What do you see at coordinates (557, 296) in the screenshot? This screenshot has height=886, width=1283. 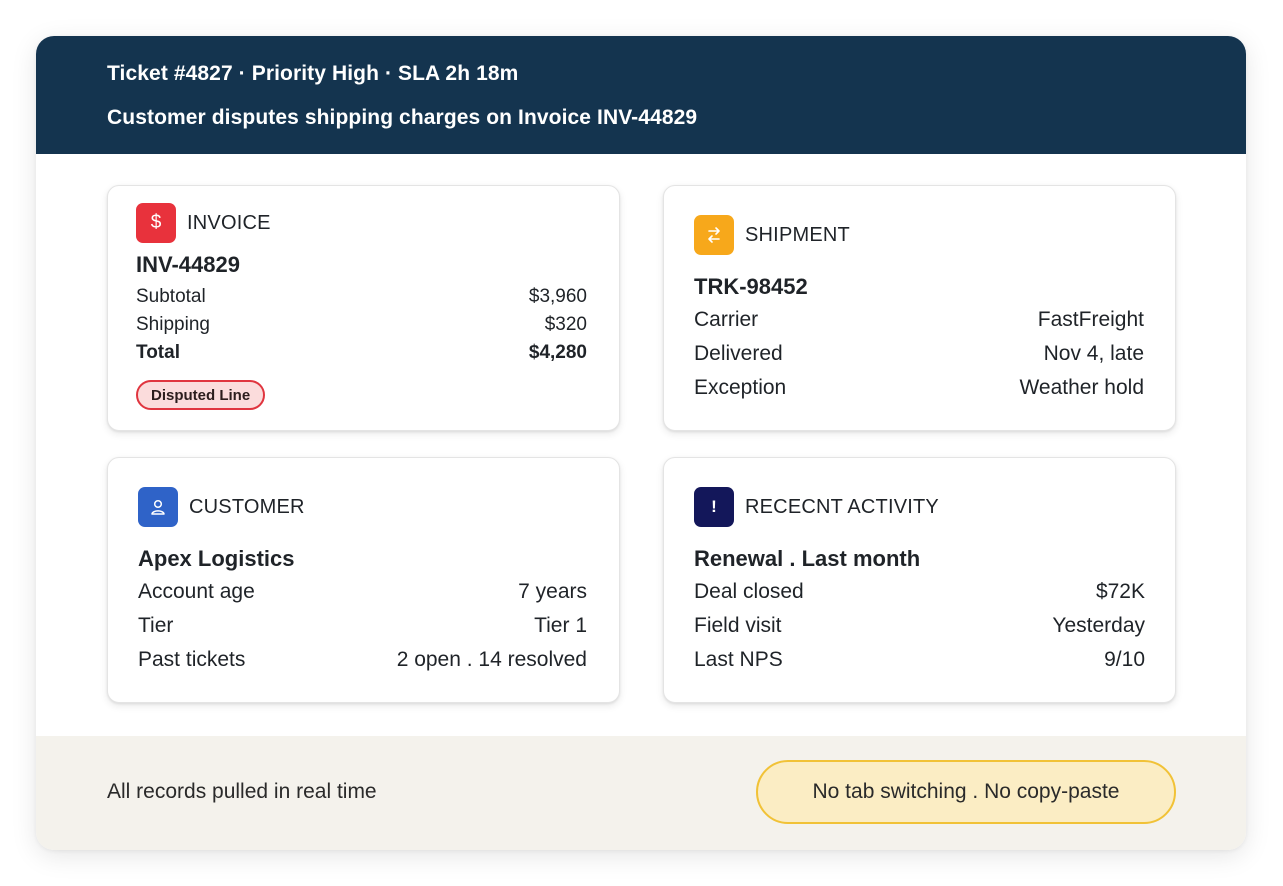 I see `row-value: $3,960` at bounding box center [557, 296].